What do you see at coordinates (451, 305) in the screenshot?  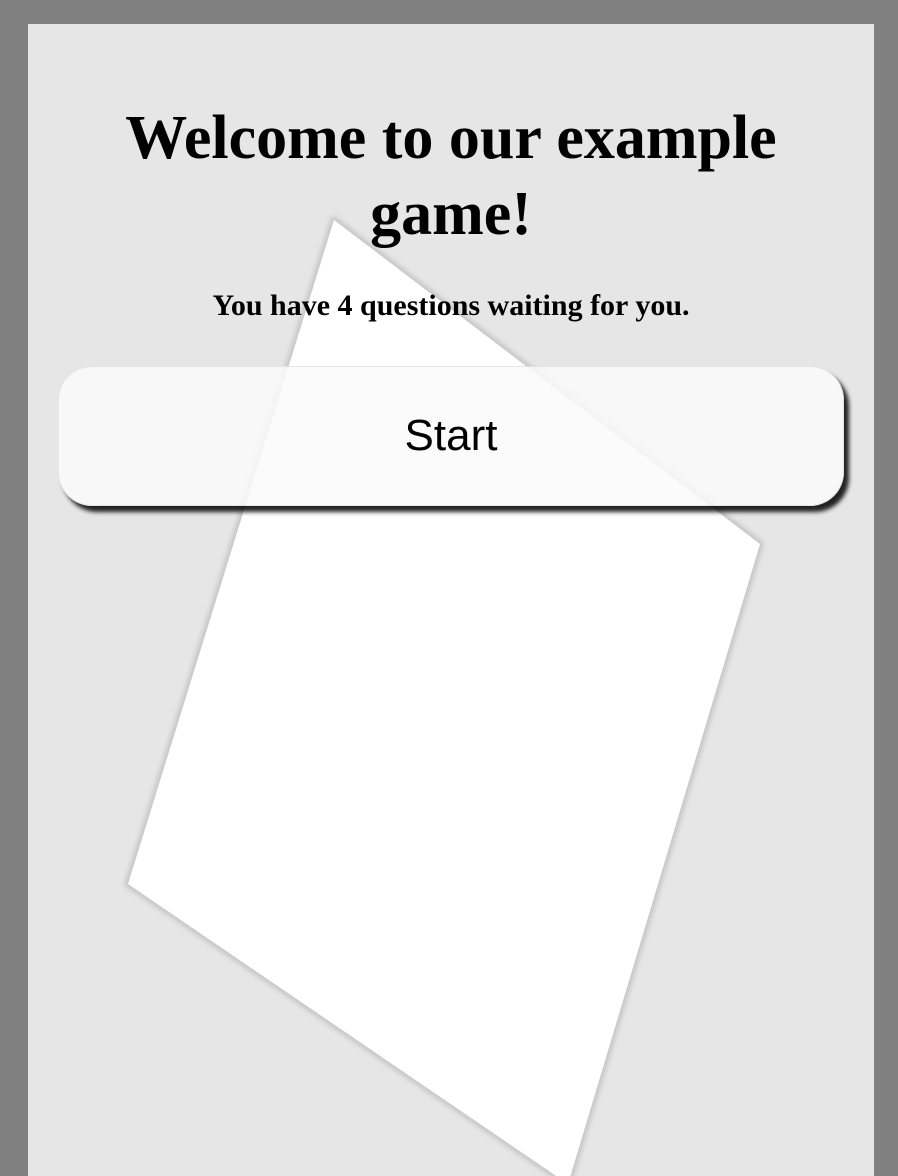 I see `questions-count-text: You have 4 questions waiting for you.` at bounding box center [451, 305].